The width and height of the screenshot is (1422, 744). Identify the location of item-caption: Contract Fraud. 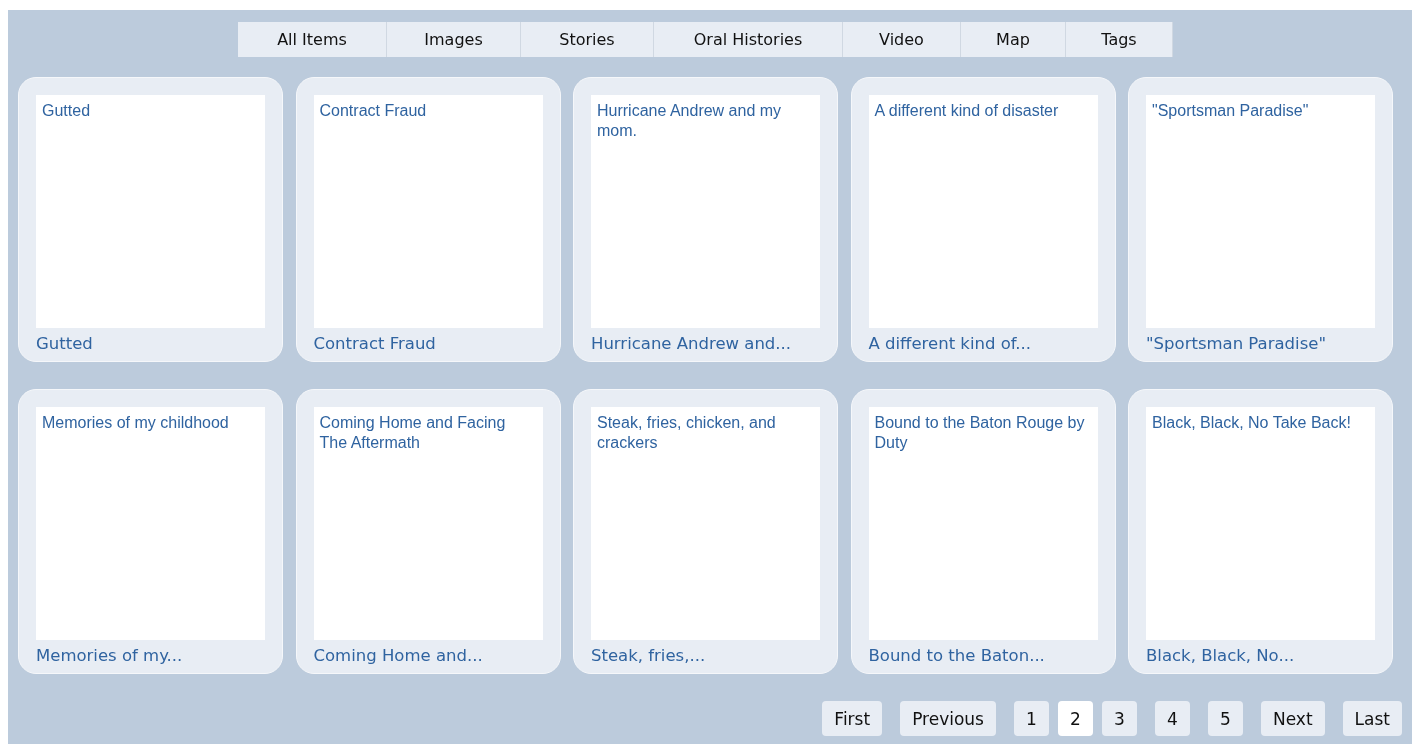
(428, 343).